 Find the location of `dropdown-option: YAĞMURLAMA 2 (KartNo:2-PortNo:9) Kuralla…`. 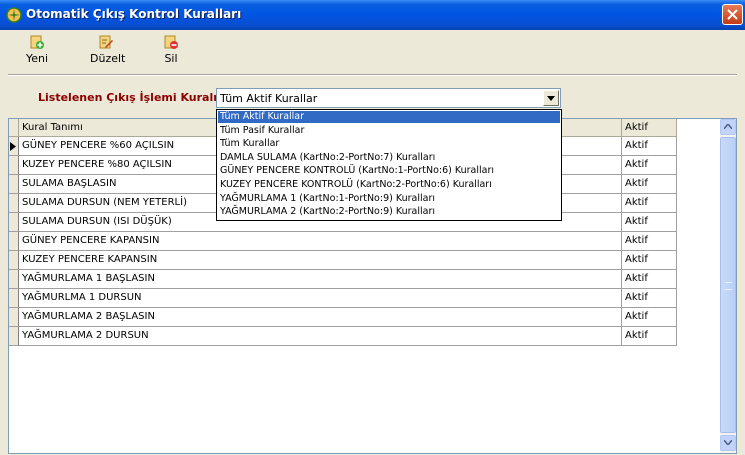

dropdown-option: YAĞMURLAMA 2 (KartNo:2-PortNo:9) Kuralla… is located at coordinates (389, 212).